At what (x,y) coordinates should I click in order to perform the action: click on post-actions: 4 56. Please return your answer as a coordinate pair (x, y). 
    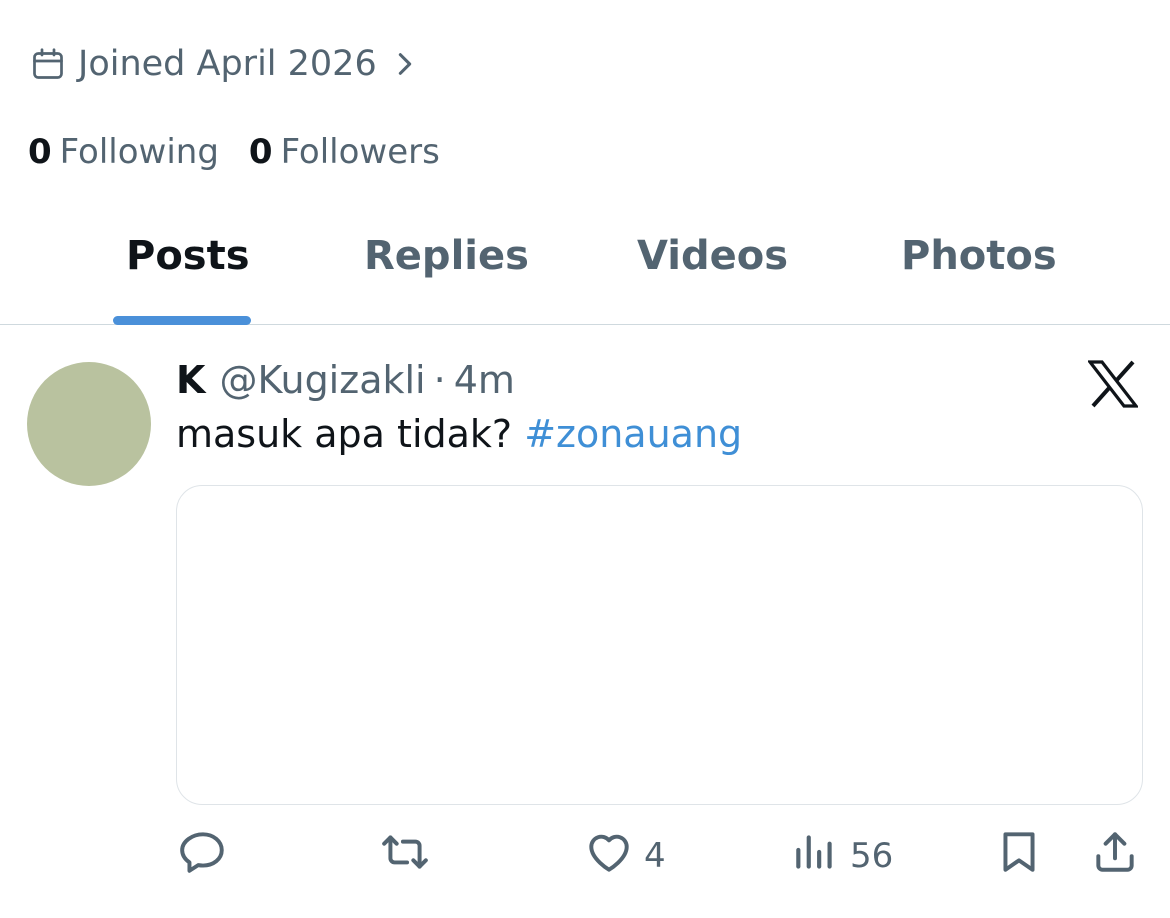
    Looking at the image, I should click on (585, 856).